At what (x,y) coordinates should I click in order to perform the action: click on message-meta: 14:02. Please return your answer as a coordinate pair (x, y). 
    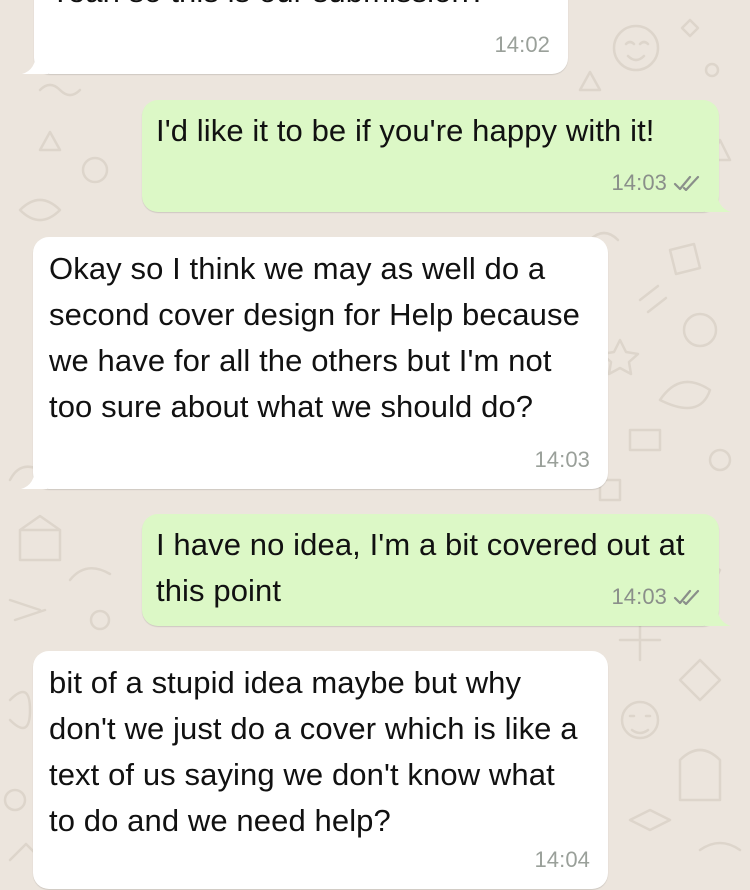
    Looking at the image, I should click on (522, 45).